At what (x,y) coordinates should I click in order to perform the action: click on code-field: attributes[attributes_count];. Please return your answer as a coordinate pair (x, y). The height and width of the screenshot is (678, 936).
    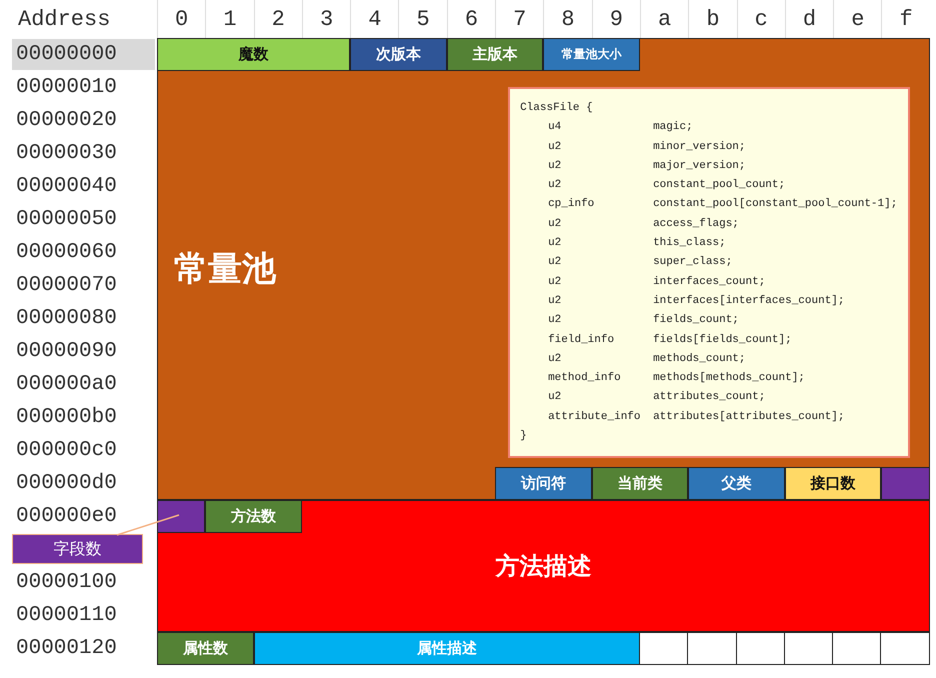
    Looking at the image, I should click on (749, 418).